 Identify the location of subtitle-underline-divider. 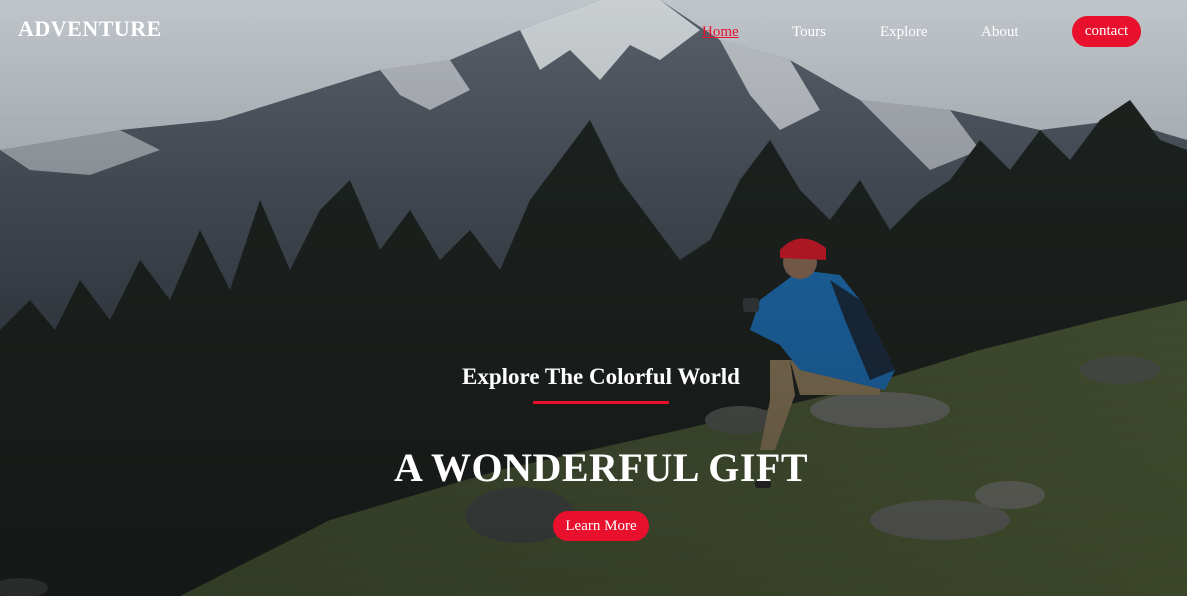
(601, 402).